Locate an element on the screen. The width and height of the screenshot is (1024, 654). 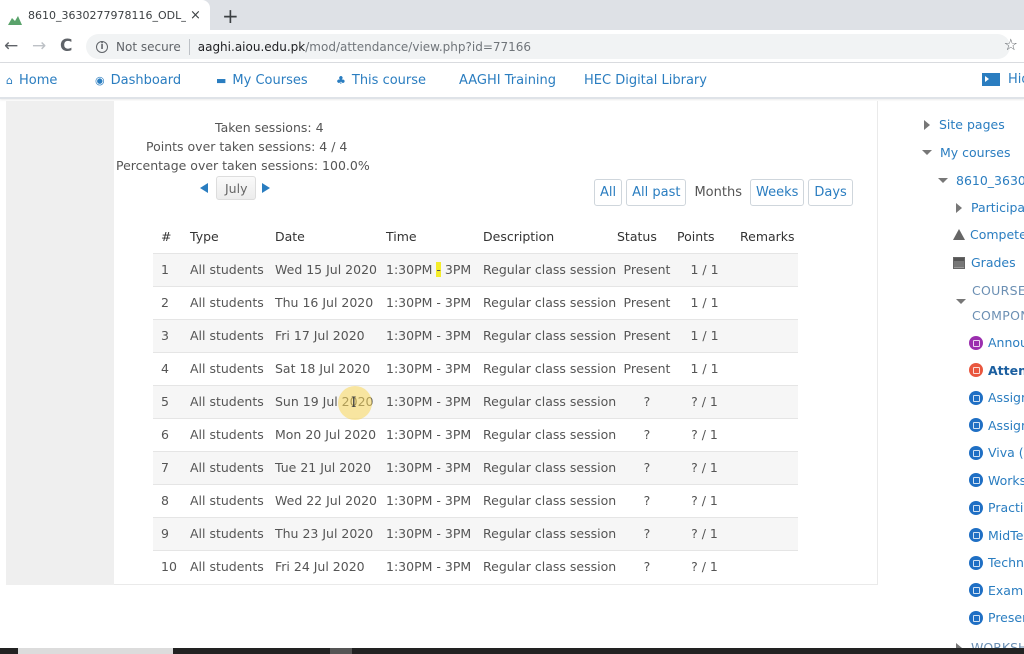
hide-blocks-button: Hid is located at coordinates (1003, 79).